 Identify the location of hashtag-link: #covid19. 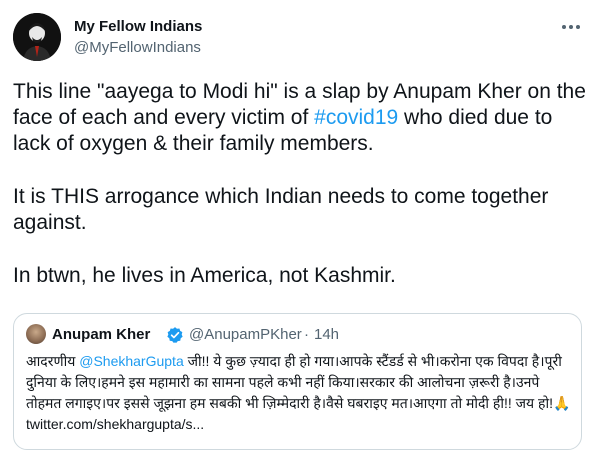
(356, 117).